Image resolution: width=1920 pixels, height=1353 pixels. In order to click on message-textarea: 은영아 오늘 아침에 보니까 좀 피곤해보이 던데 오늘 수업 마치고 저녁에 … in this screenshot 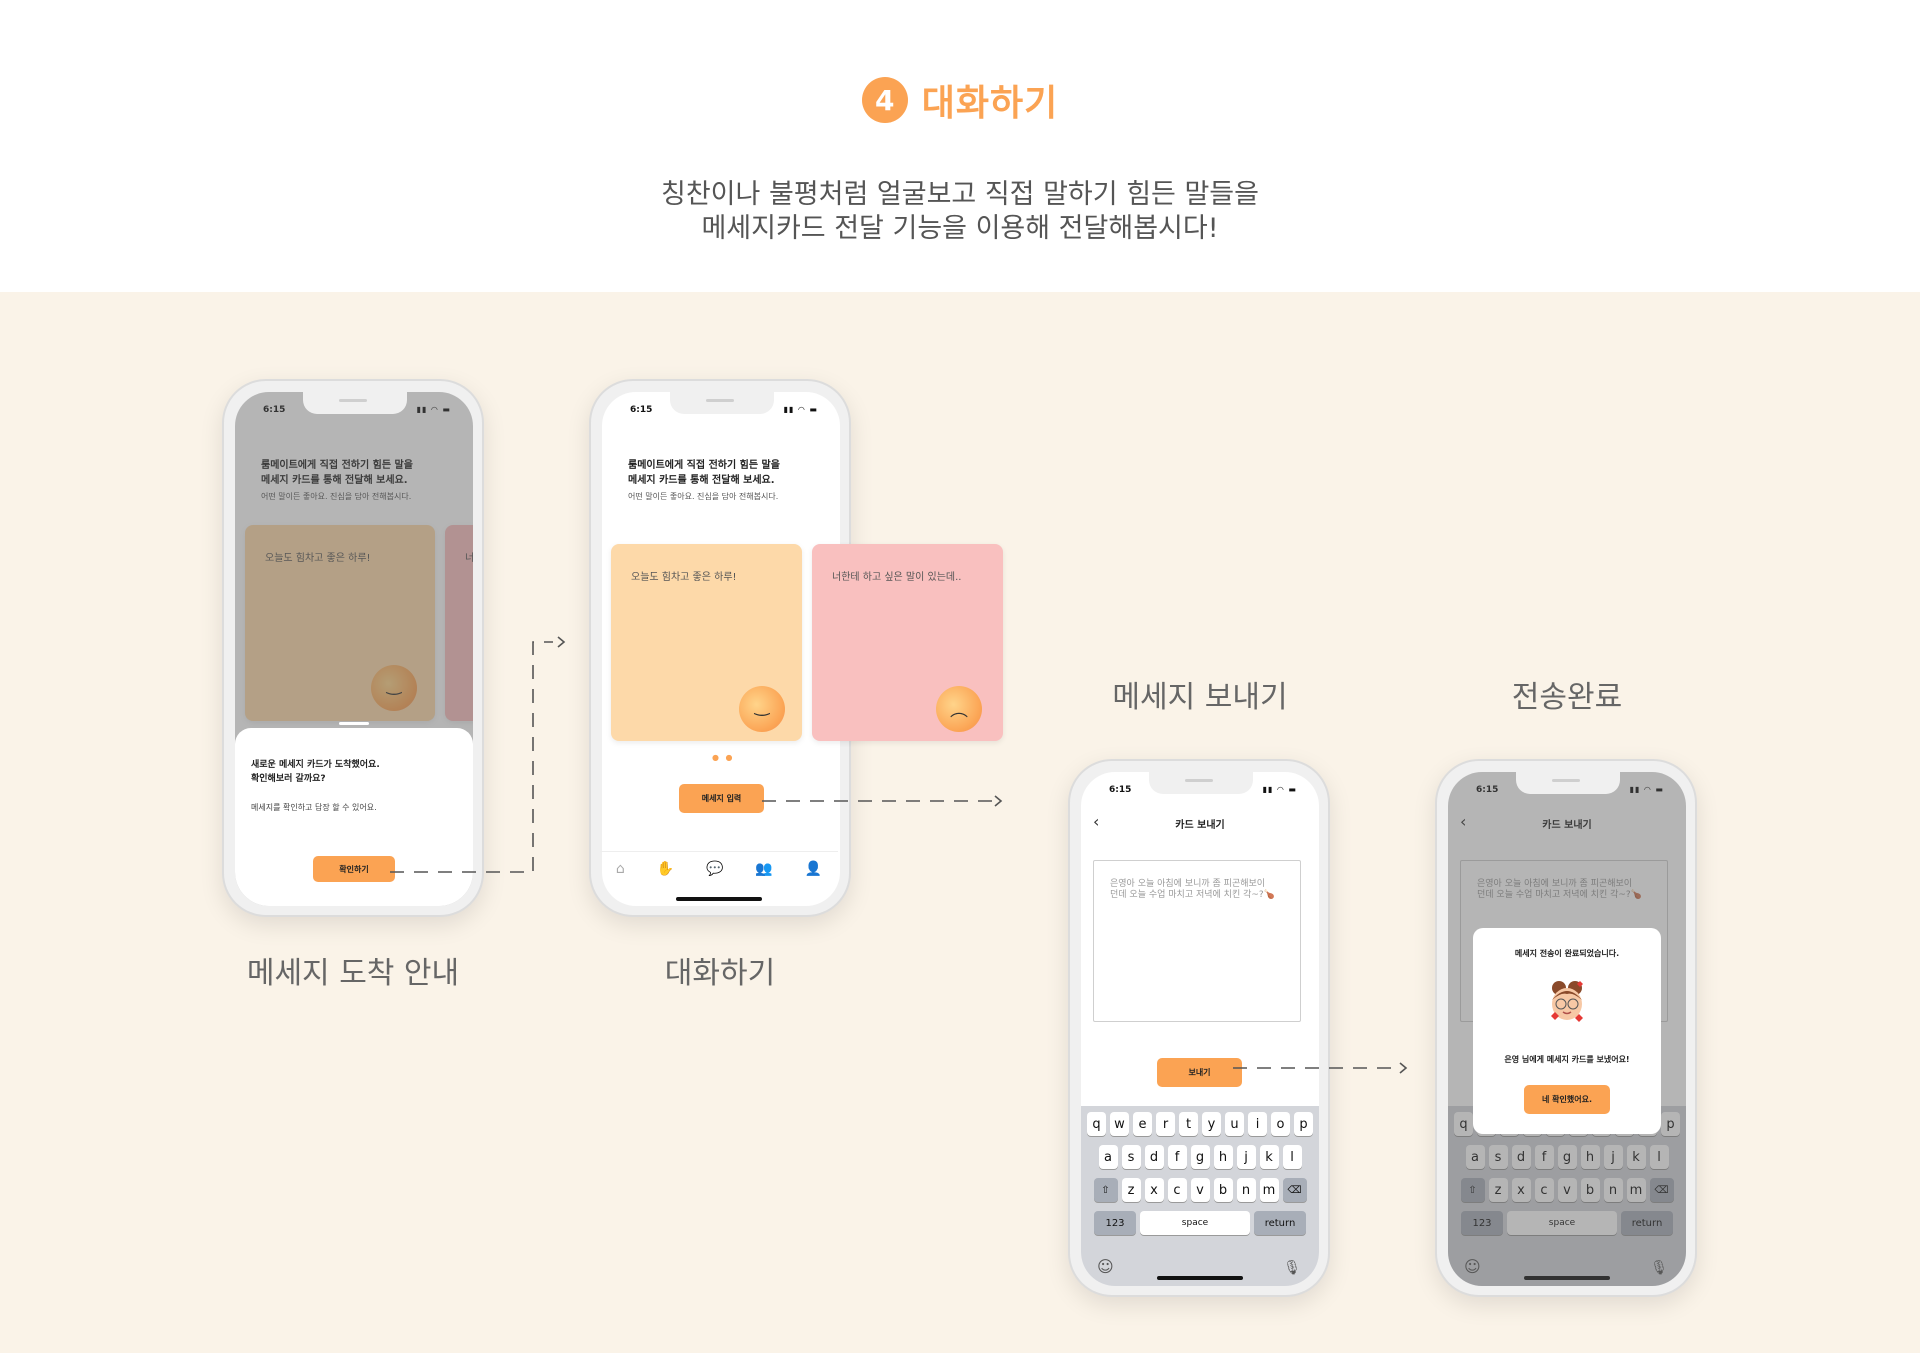, I will do `click(1197, 941)`.